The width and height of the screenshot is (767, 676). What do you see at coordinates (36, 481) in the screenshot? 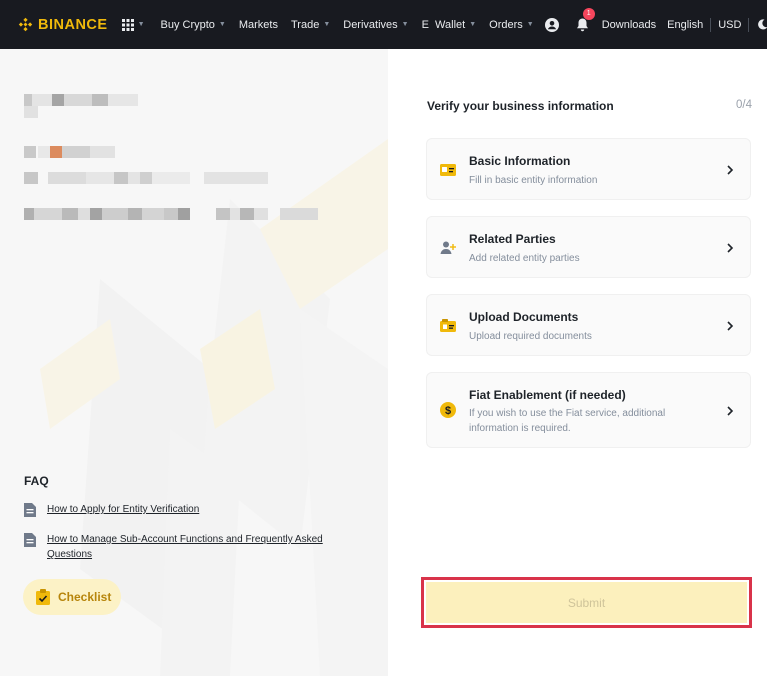
I see `faq-title: FAQ` at bounding box center [36, 481].